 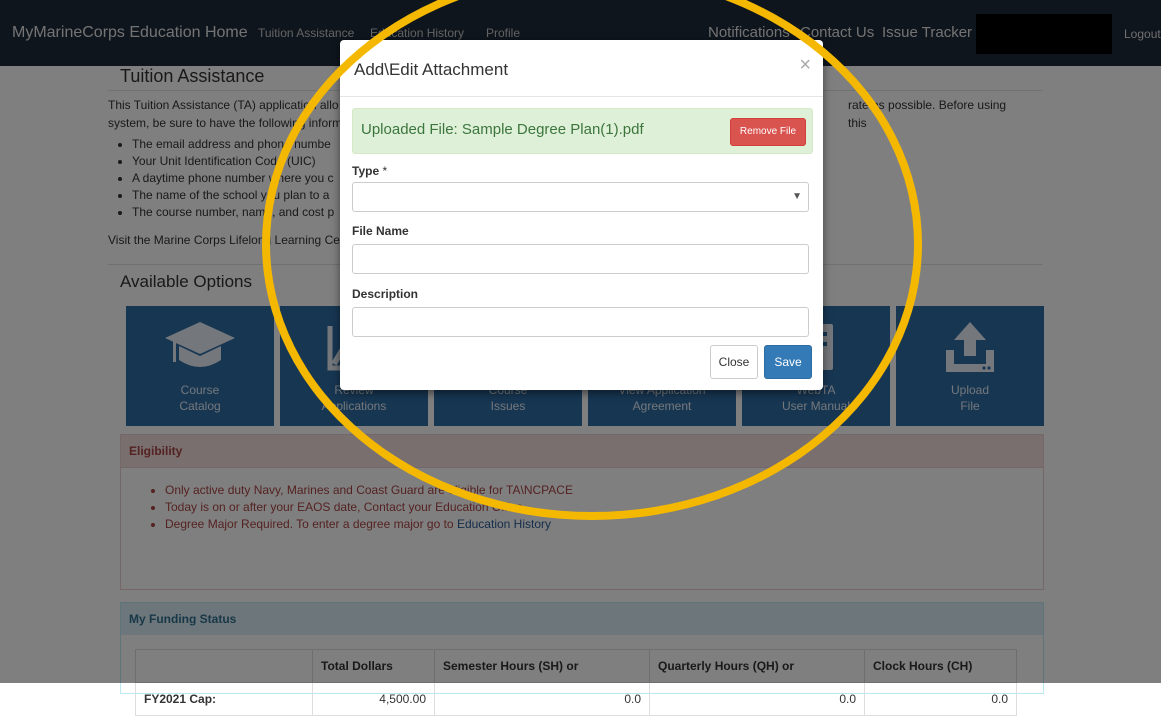 I want to click on quarterly-hours-cell: 0.0, so click(x=757, y=699).